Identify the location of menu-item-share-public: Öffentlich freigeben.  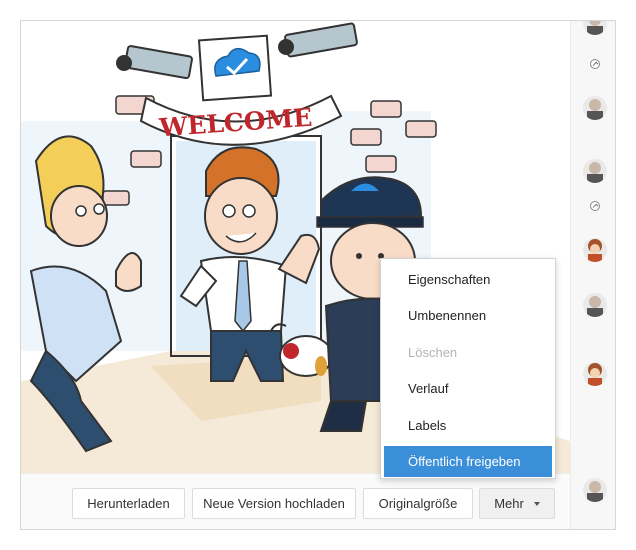
(468, 461).